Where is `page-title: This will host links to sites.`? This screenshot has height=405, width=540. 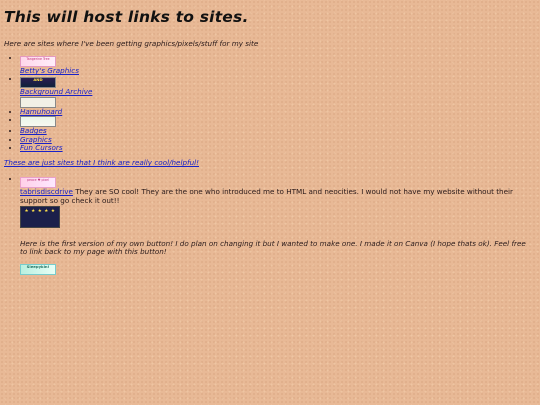
page-title: This will host links to sites. is located at coordinates (126, 17).